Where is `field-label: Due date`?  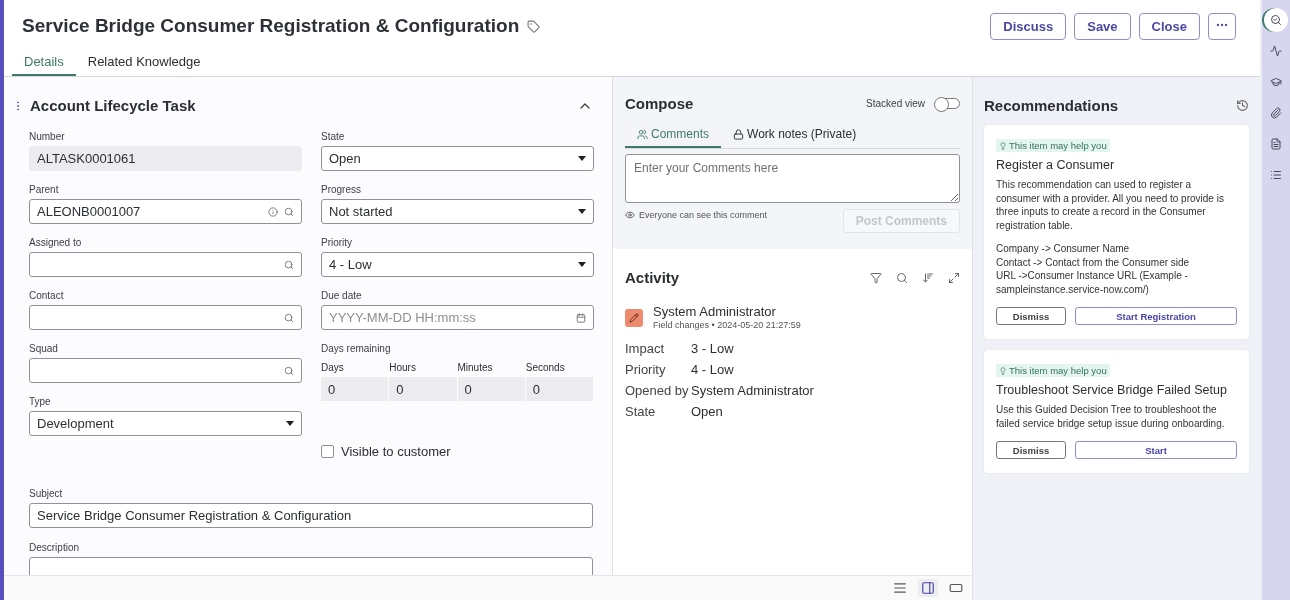
field-label: Due date is located at coordinates (342, 295).